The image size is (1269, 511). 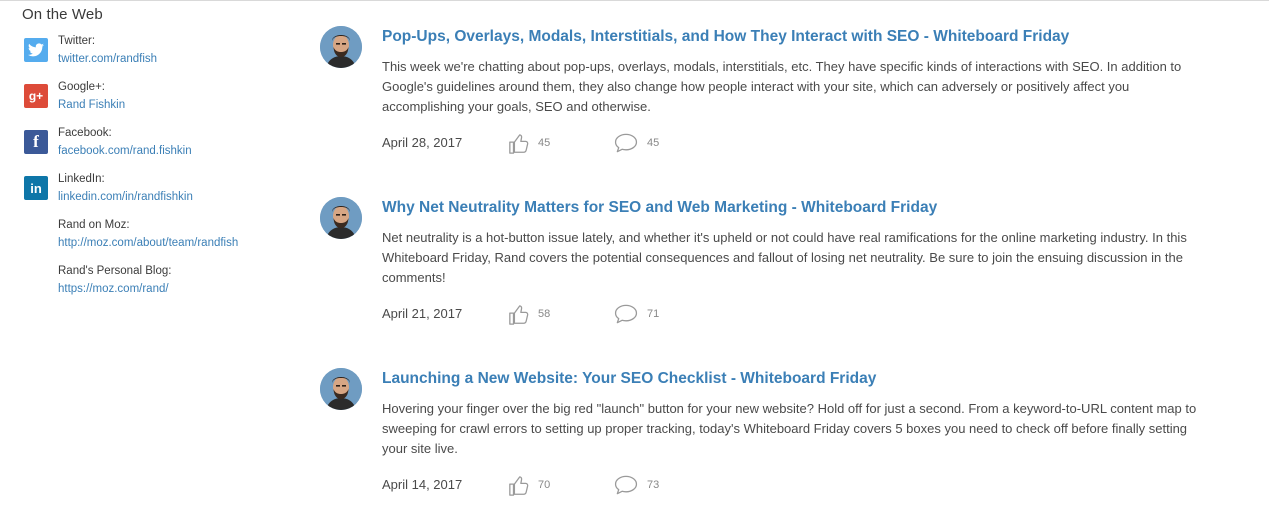 I want to click on google-plus-label: Google+:, so click(x=81, y=87).